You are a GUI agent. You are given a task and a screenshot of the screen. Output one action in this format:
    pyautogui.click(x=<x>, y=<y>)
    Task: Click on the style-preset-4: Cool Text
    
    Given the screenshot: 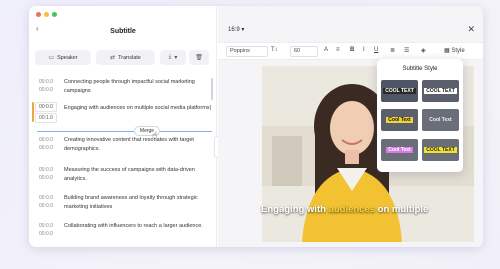 What is the action you would take?
    pyautogui.click(x=440, y=120)
    